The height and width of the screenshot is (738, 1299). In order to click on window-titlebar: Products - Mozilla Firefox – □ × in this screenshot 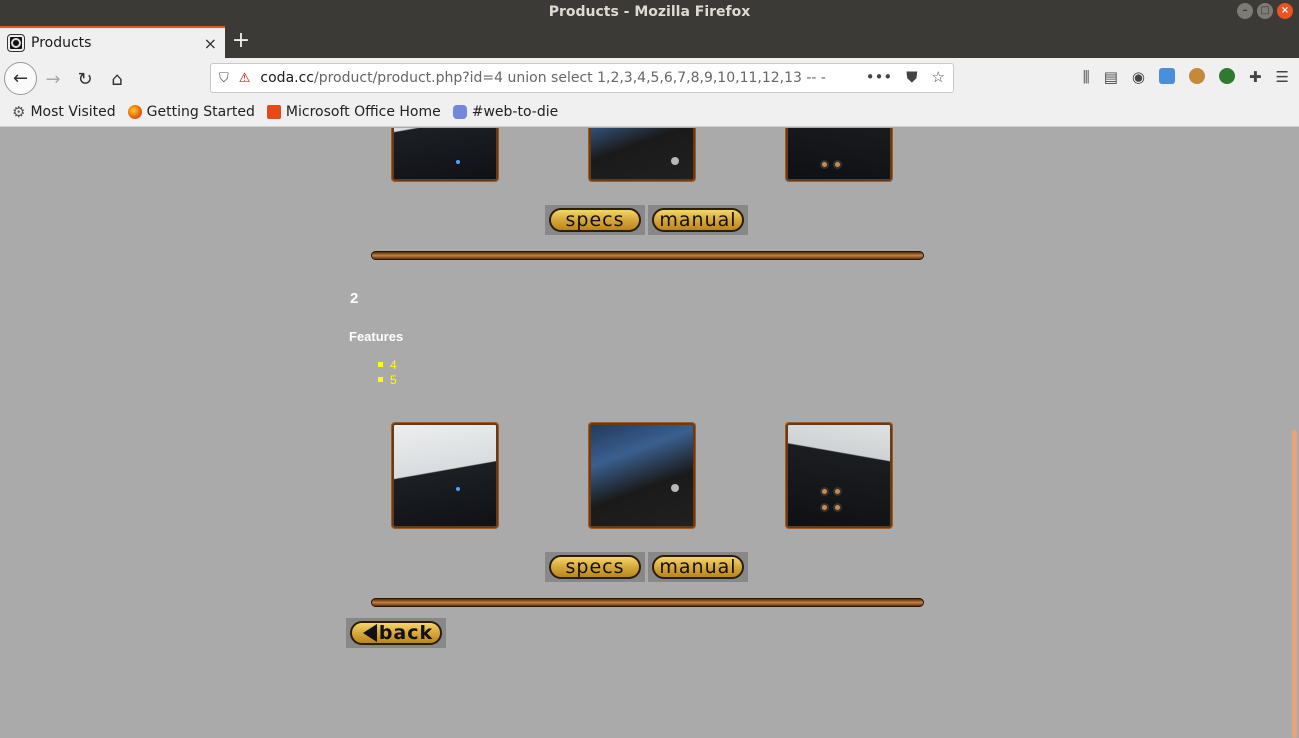, I will do `click(649, 12)`.